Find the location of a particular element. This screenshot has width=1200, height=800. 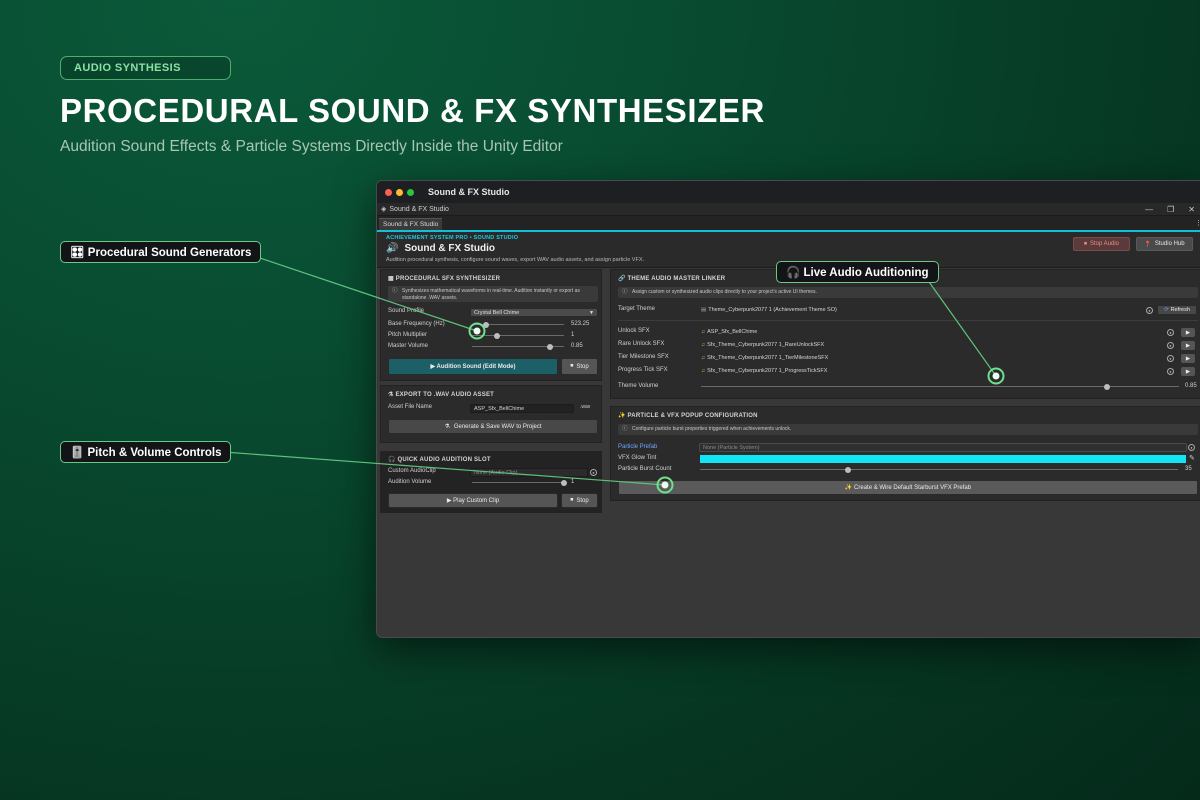

asset-file-name-input: ASP_Sfx_BellChime is located at coordinates (522, 408).